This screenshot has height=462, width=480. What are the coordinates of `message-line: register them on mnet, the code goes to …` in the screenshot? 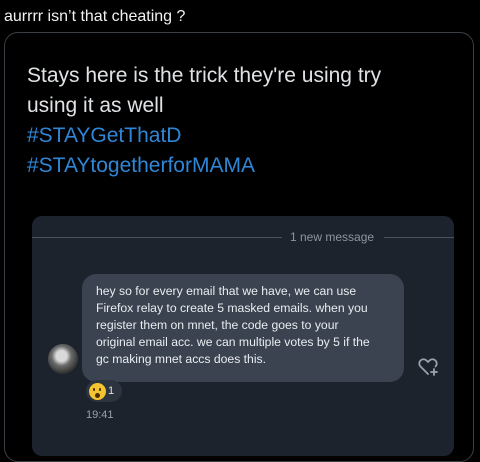 It's located at (217, 325).